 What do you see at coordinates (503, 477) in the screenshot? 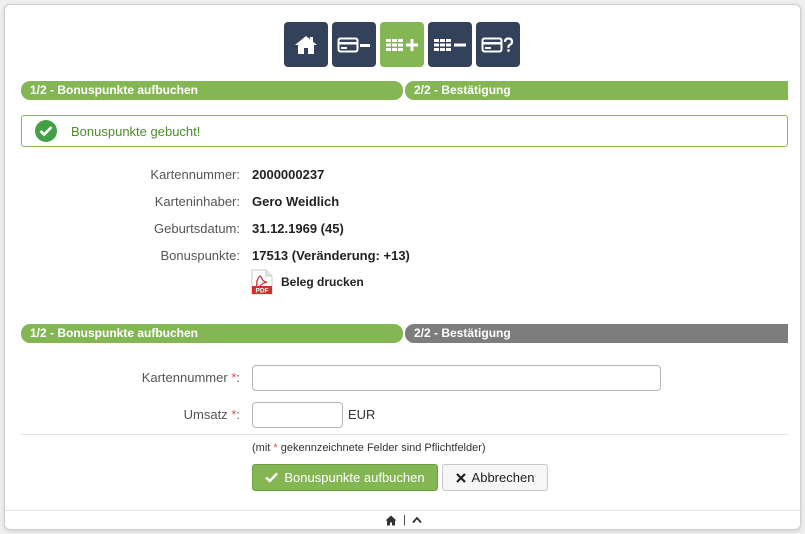
I see `cancel-label: Abbrechen` at bounding box center [503, 477].